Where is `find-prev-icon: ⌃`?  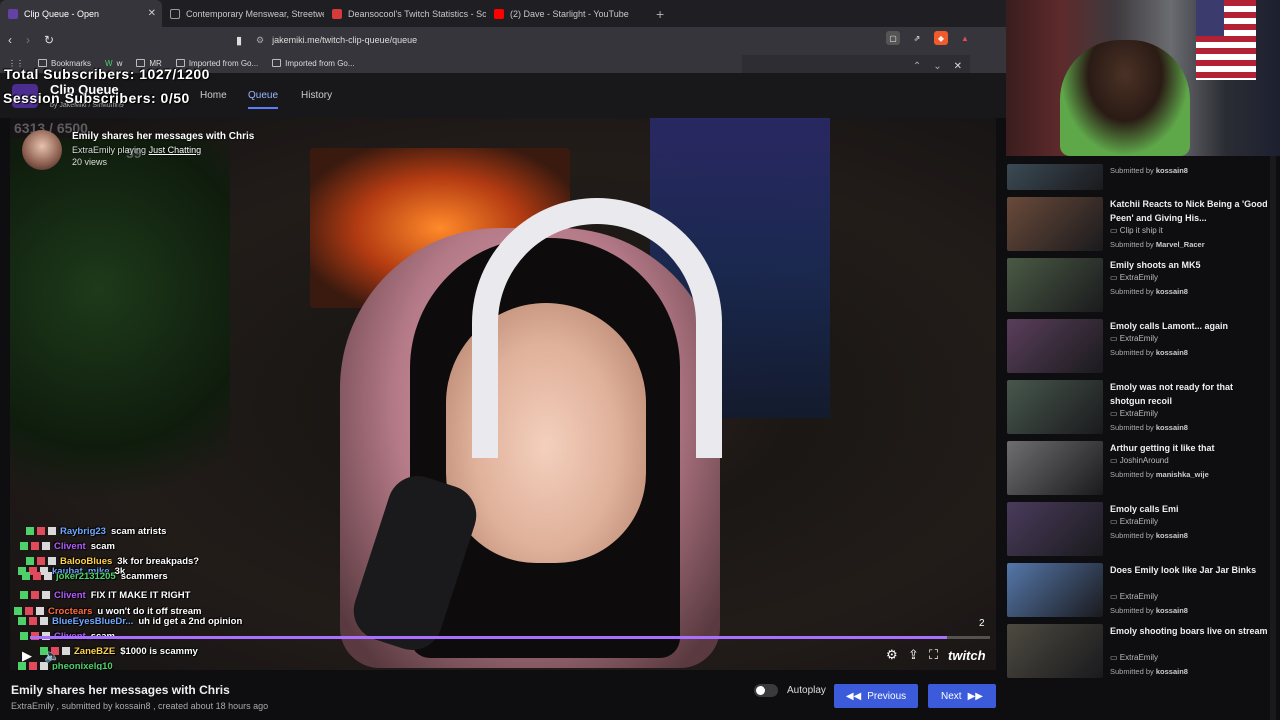
find-prev-icon: ⌃ is located at coordinates (917, 66).